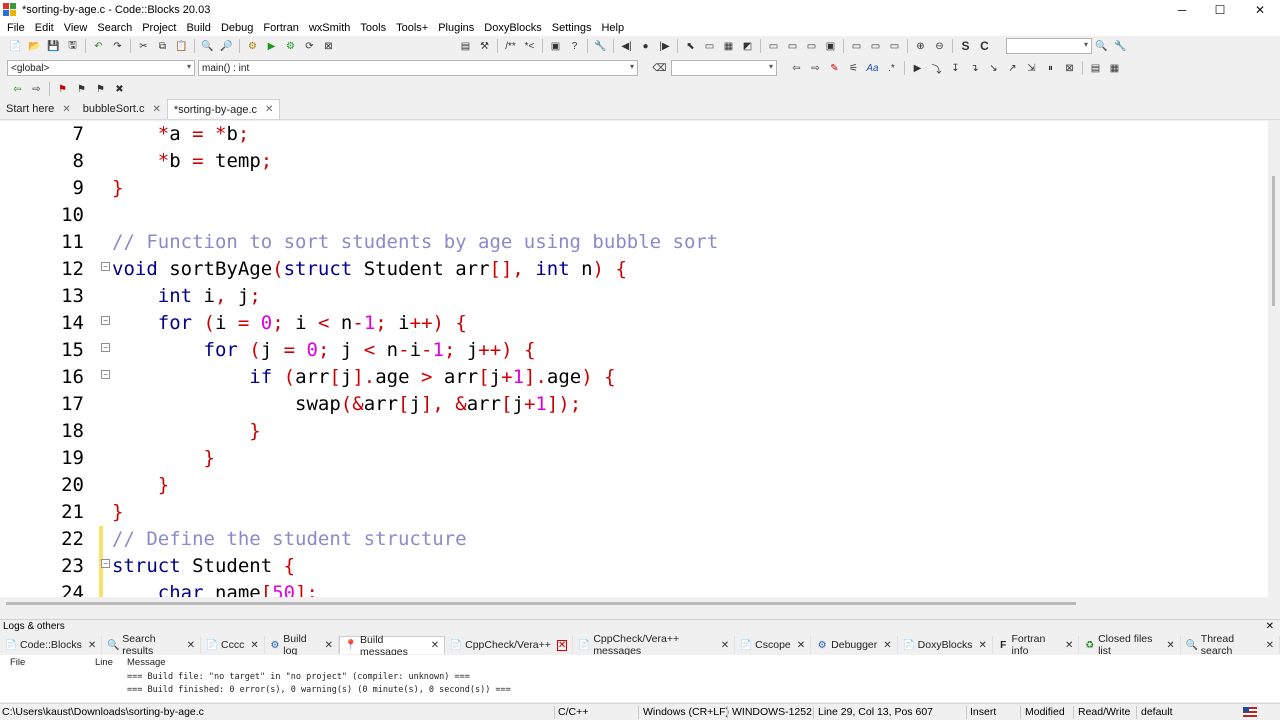  What do you see at coordinates (646, 46) in the screenshot?
I see `breakpoint-icon: ●` at bounding box center [646, 46].